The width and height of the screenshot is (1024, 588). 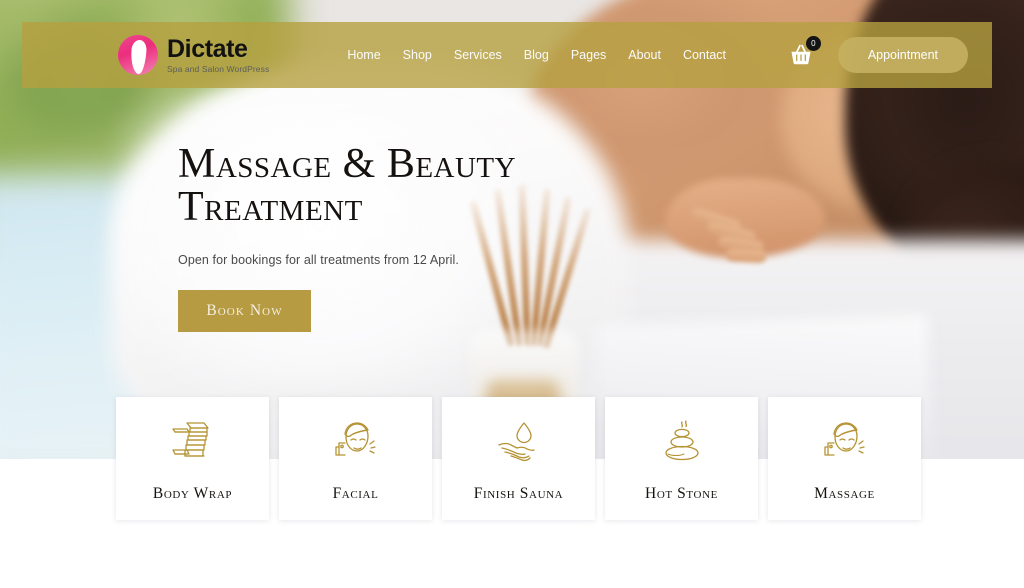 What do you see at coordinates (478, 55) in the screenshot?
I see `nav-item-services: Services` at bounding box center [478, 55].